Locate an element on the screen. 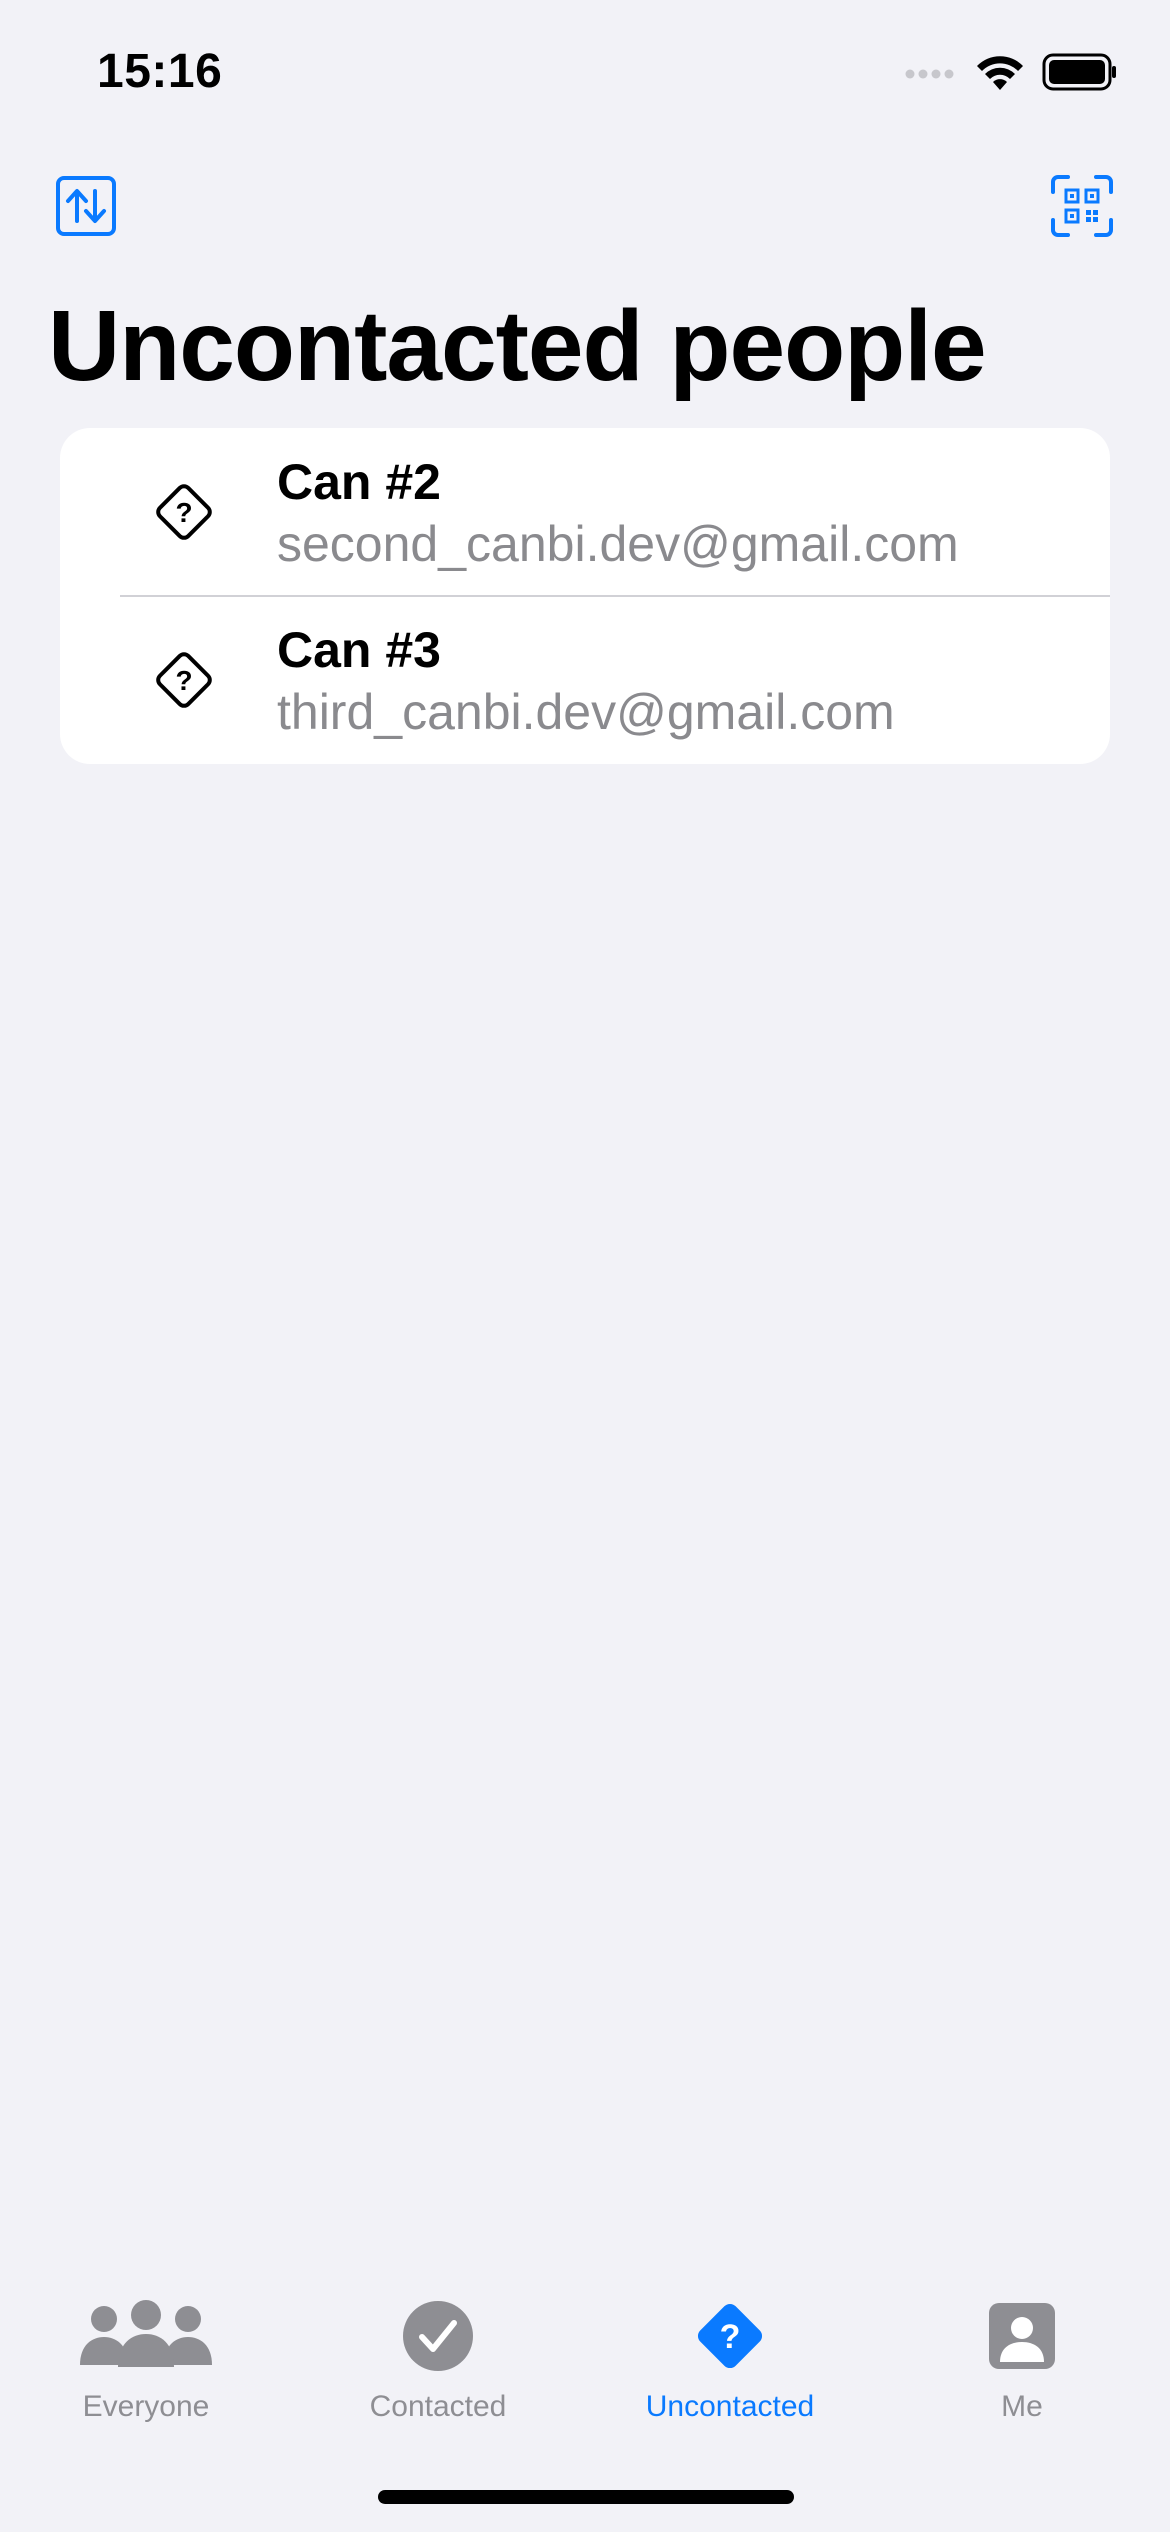 The image size is (1170, 2532). wifi-icon is located at coordinates (1000, 73).